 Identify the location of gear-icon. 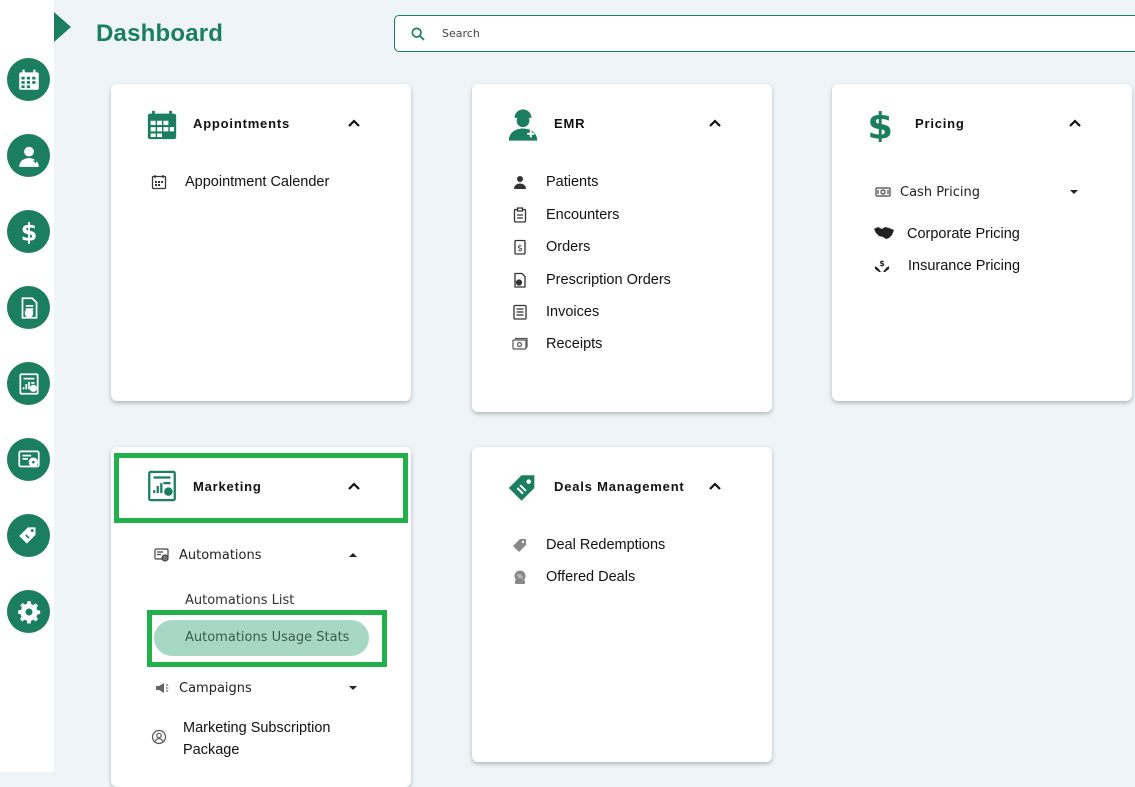
(28, 611).